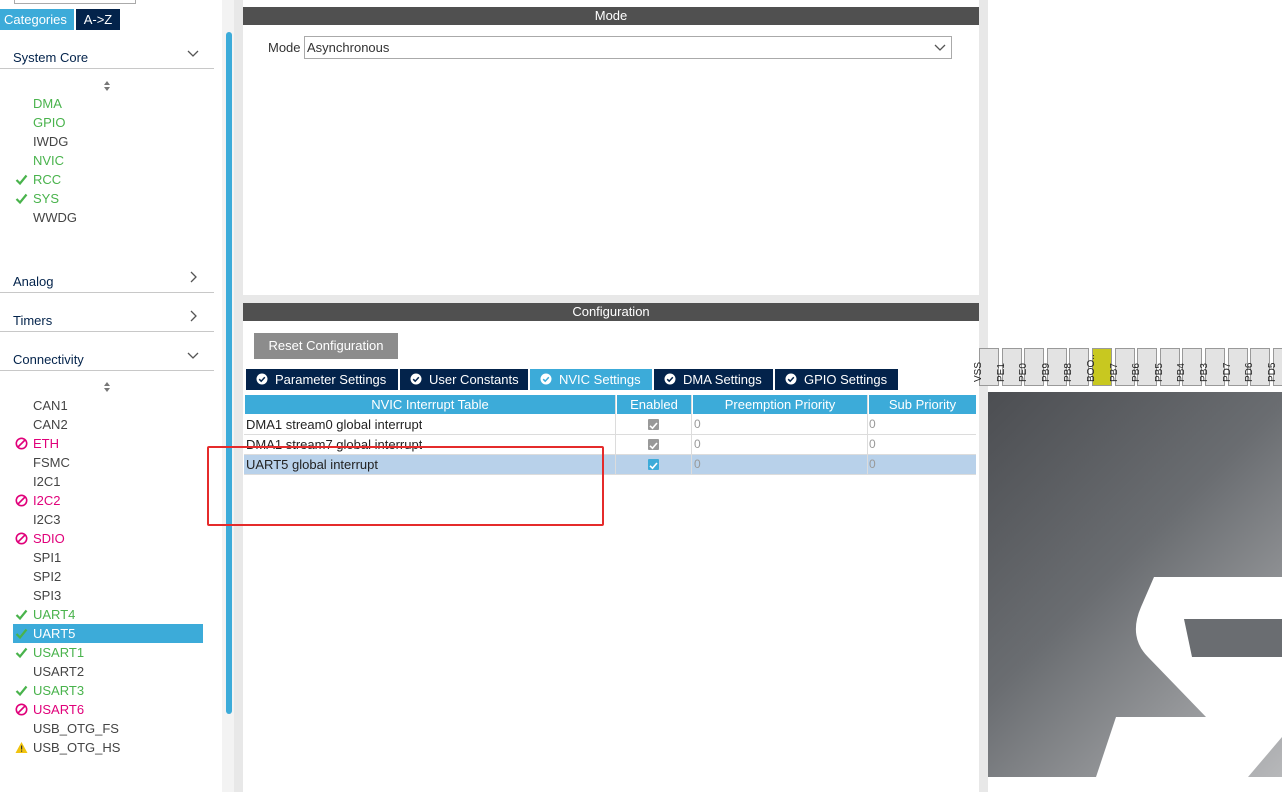  I want to click on peripheral-label: USART3, so click(59, 690).